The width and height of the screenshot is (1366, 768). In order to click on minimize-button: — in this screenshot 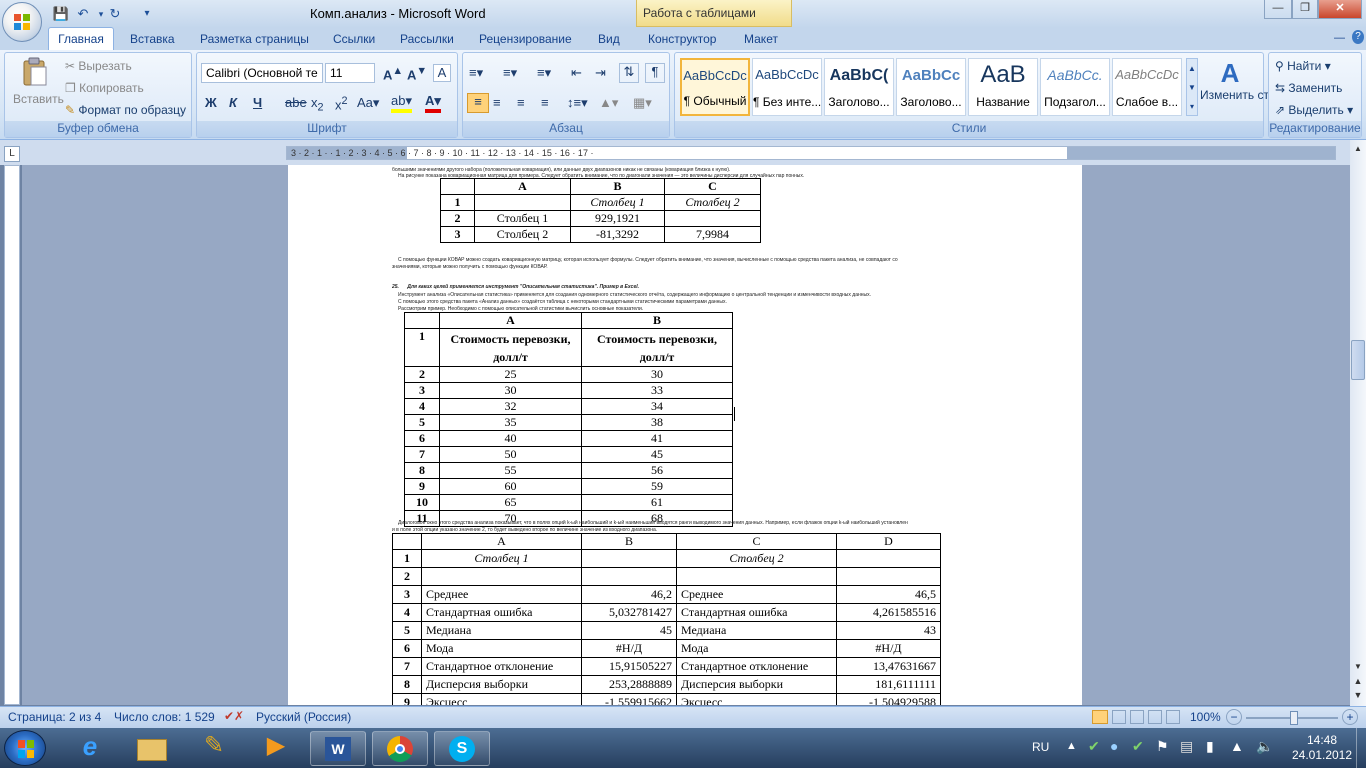, I will do `click(1278, 9)`.